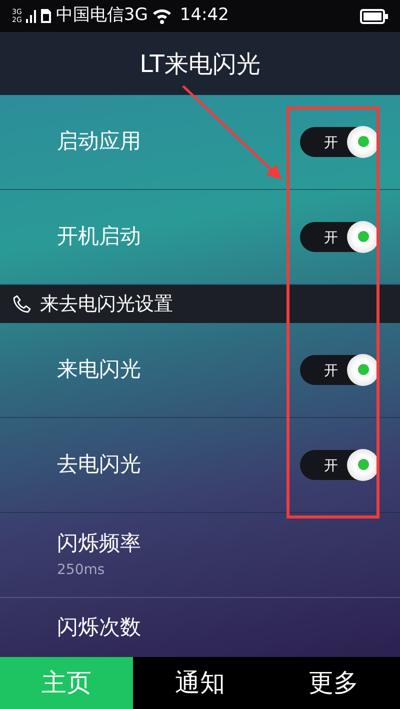 The height and width of the screenshot is (709, 400). Describe the element at coordinates (31, 16) in the screenshot. I see `signal-icon` at that location.